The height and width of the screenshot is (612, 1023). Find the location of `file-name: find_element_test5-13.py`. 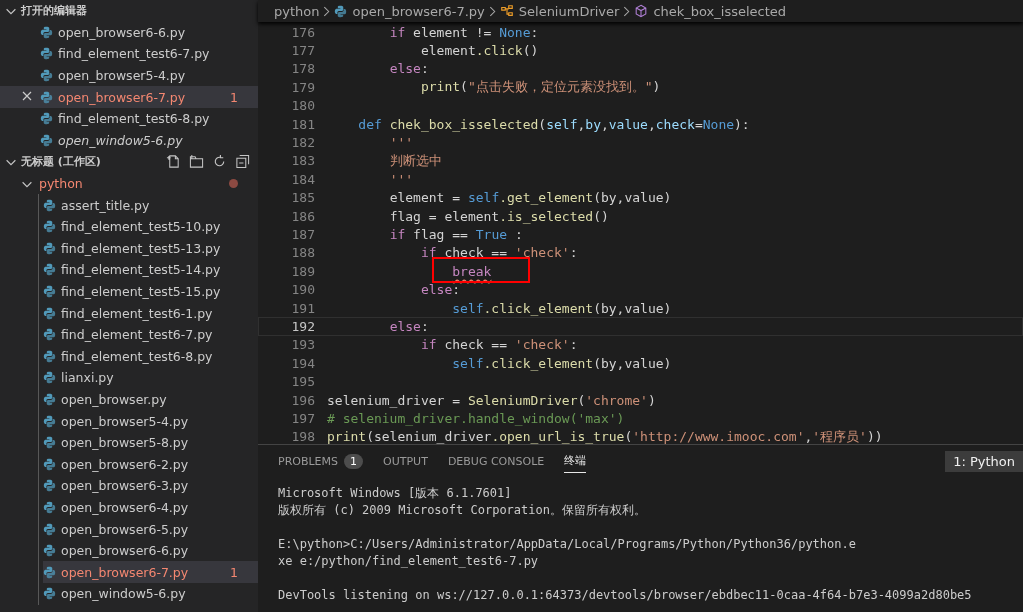

file-name: find_element_test5-13.py is located at coordinates (141, 248).